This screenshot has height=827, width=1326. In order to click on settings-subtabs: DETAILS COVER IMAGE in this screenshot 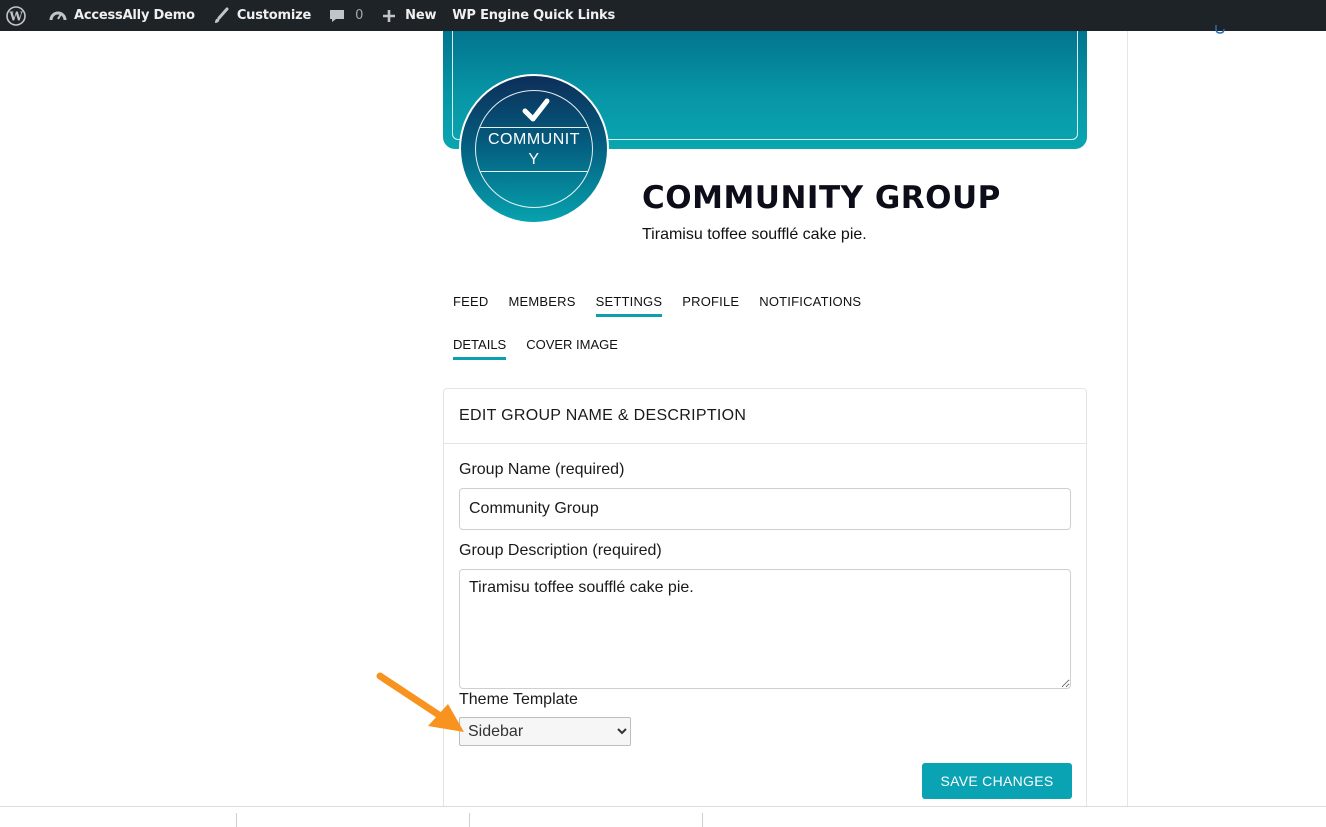, I will do `click(535, 348)`.